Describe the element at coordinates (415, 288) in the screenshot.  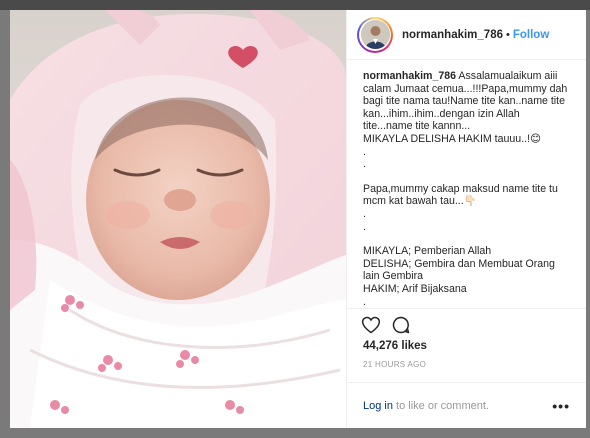
I see `caption-line: HAKIM; Arif Bijaksana` at that location.